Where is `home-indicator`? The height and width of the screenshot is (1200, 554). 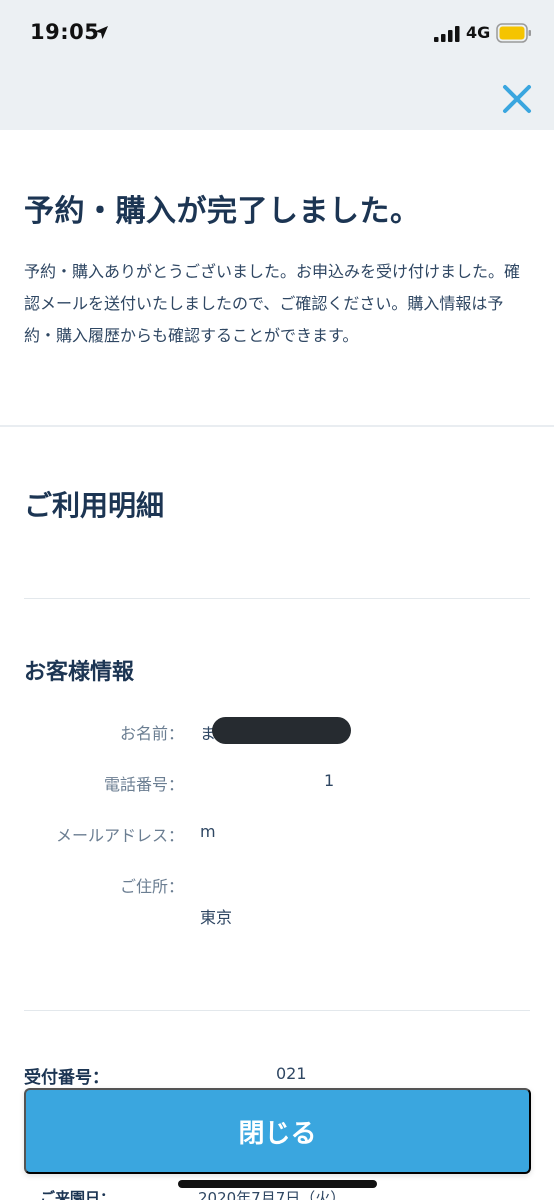 home-indicator is located at coordinates (277, 1184).